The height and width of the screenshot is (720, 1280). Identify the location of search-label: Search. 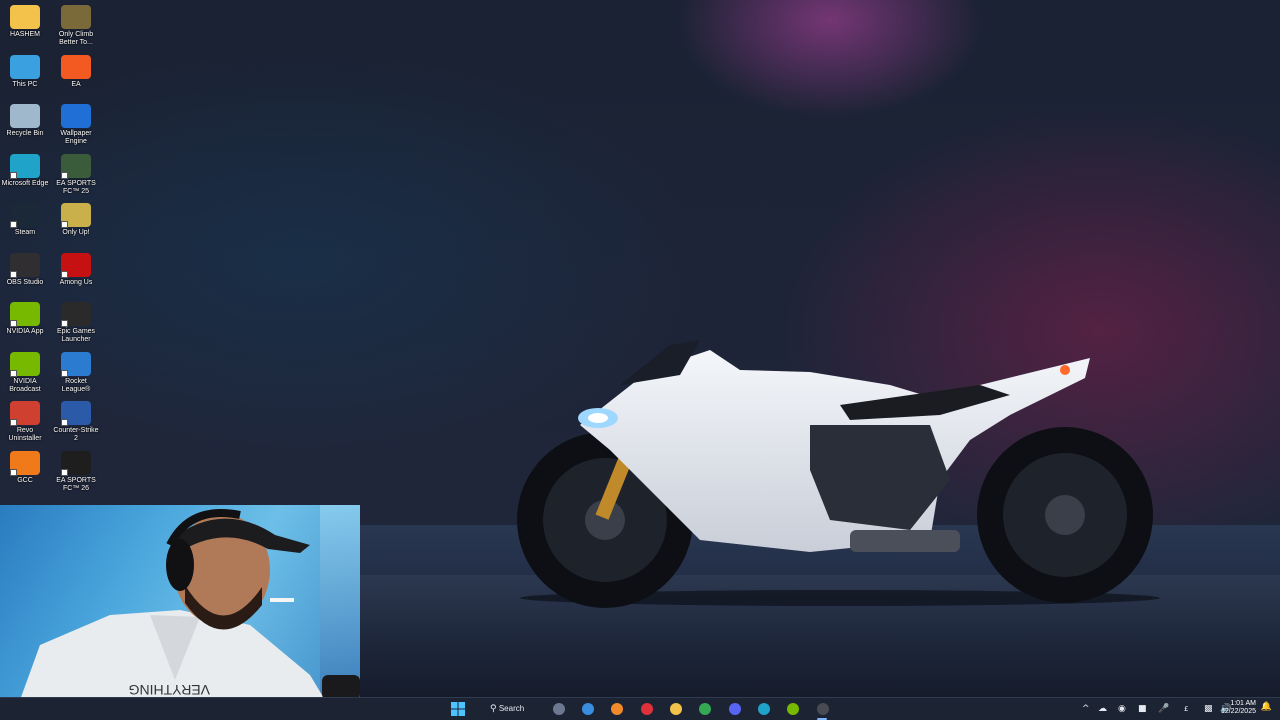
(511, 708).